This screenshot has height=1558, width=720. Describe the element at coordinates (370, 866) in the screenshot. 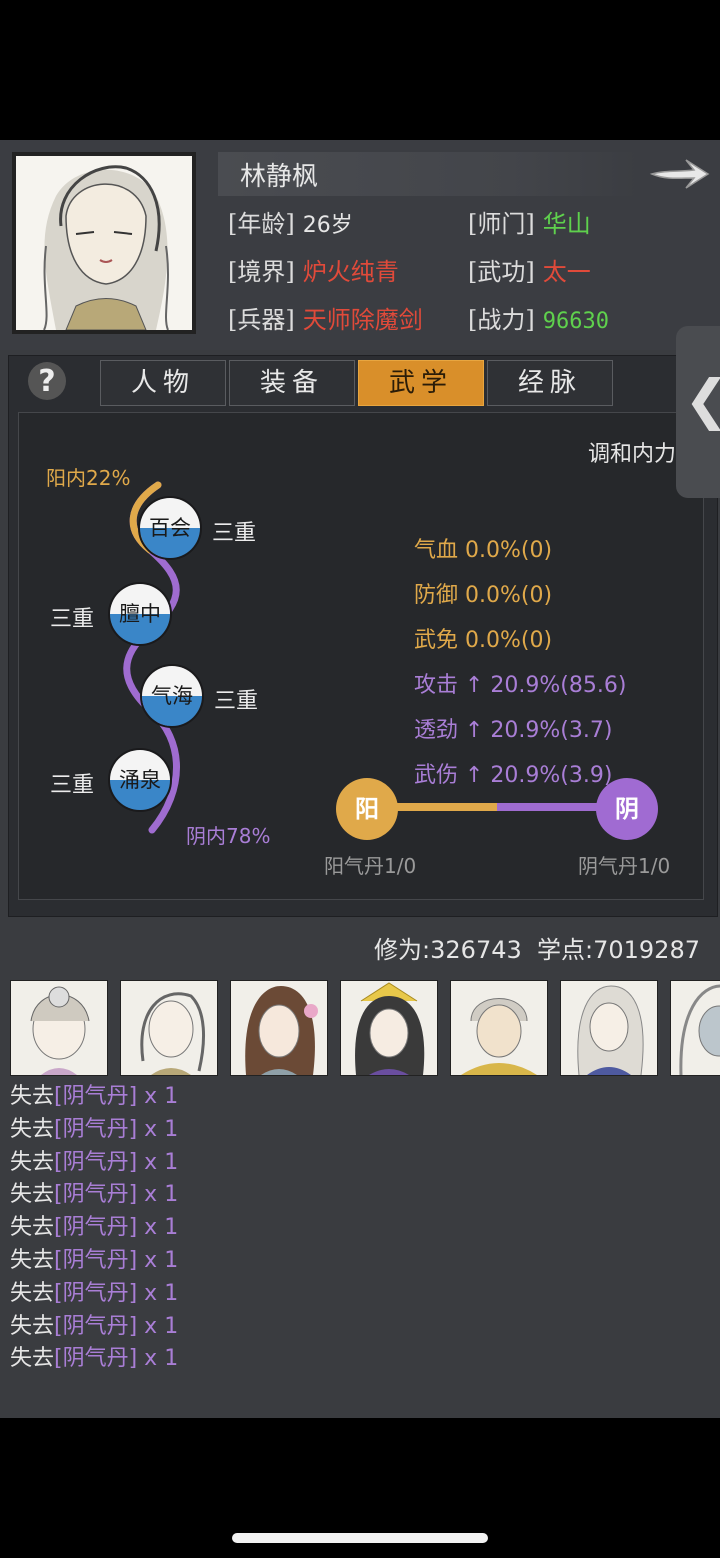

I see `yang-pill-count: 阳气丹1/0` at that location.